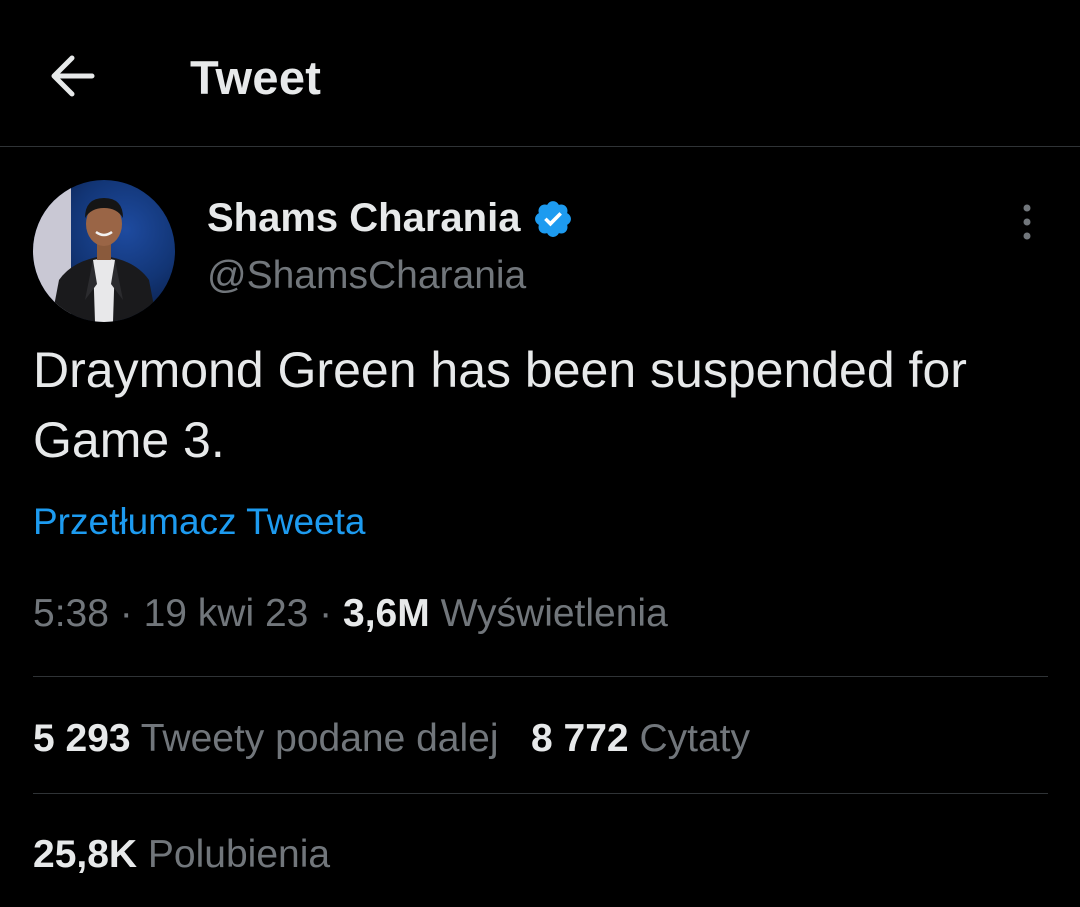 The height and width of the screenshot is (907, 1080). What do you see at coordinates (239, 854) in the screenshot?
I see `likes-label: Polubienia` at bounding box center [239, 854].